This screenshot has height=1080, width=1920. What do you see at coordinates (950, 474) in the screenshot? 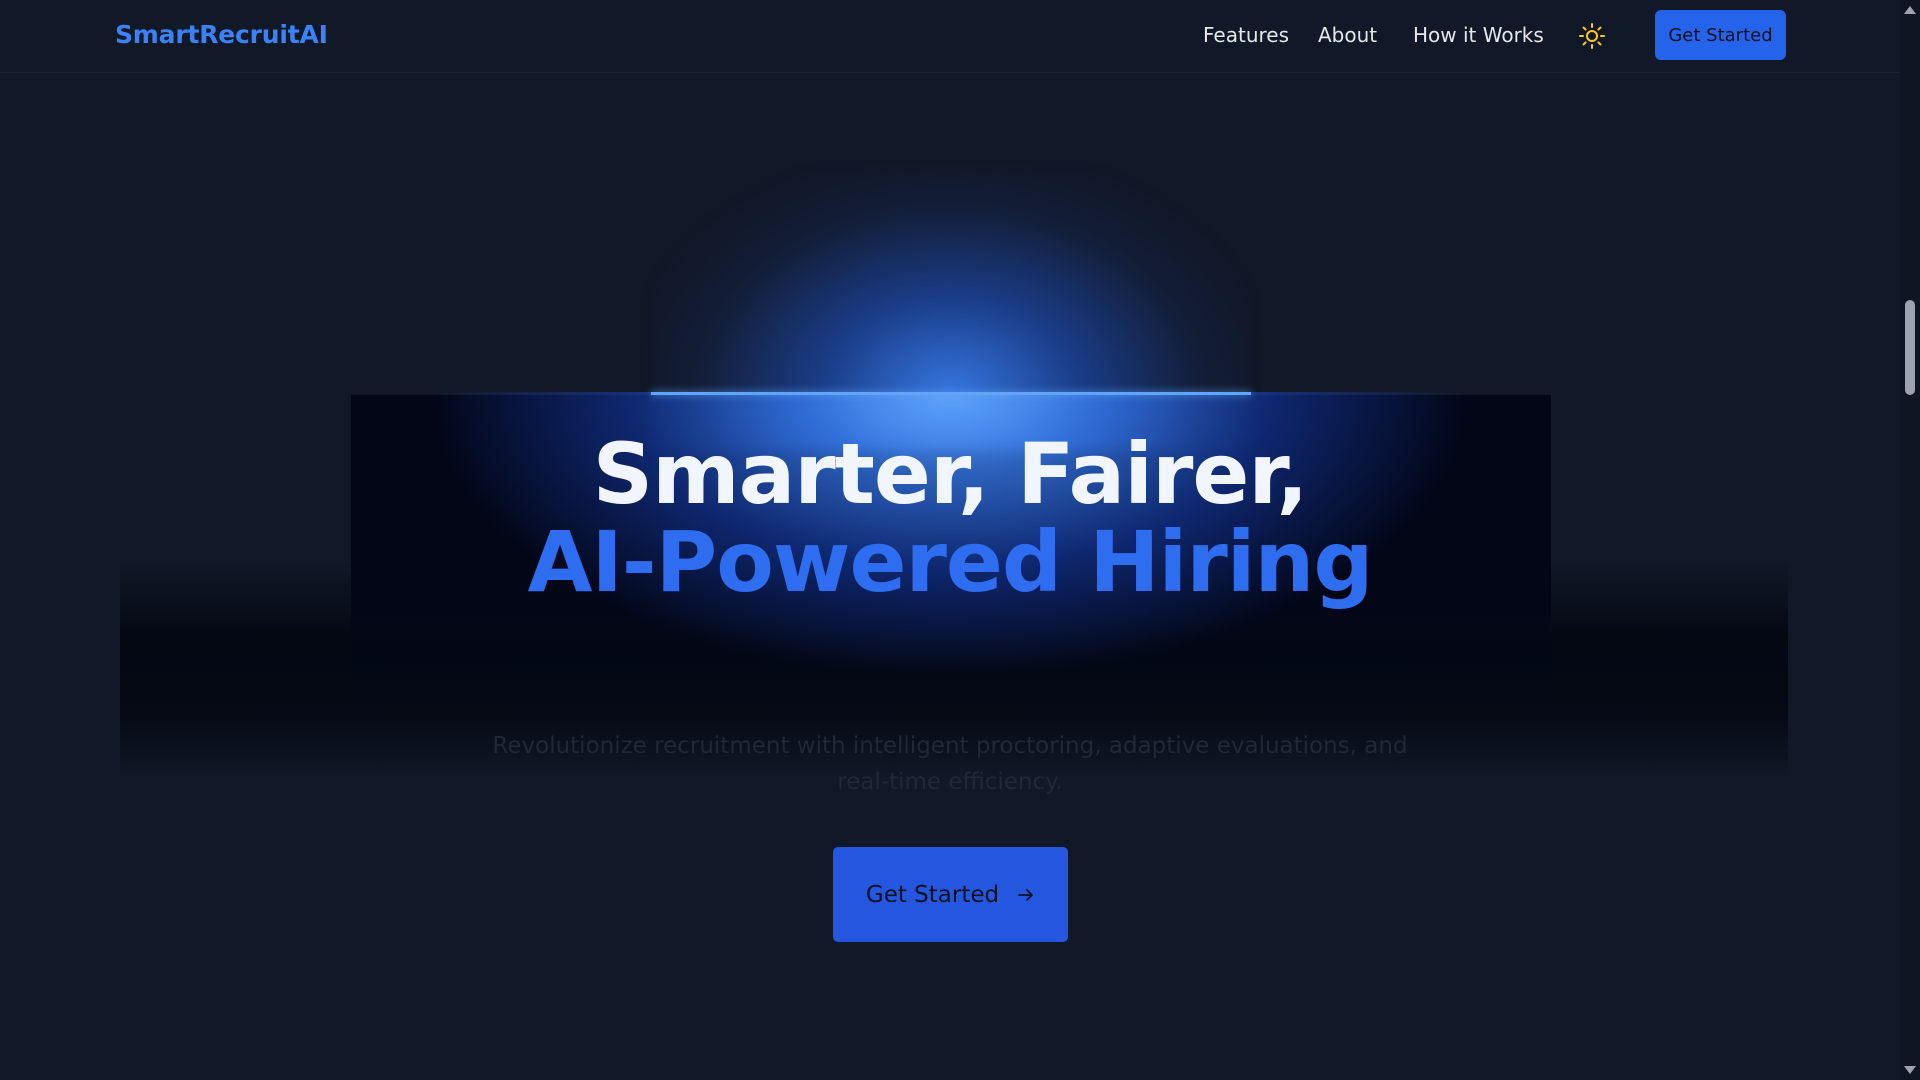
I see `headline-line-1: Smarter, Fairer,` at bounding box center [950, 474].